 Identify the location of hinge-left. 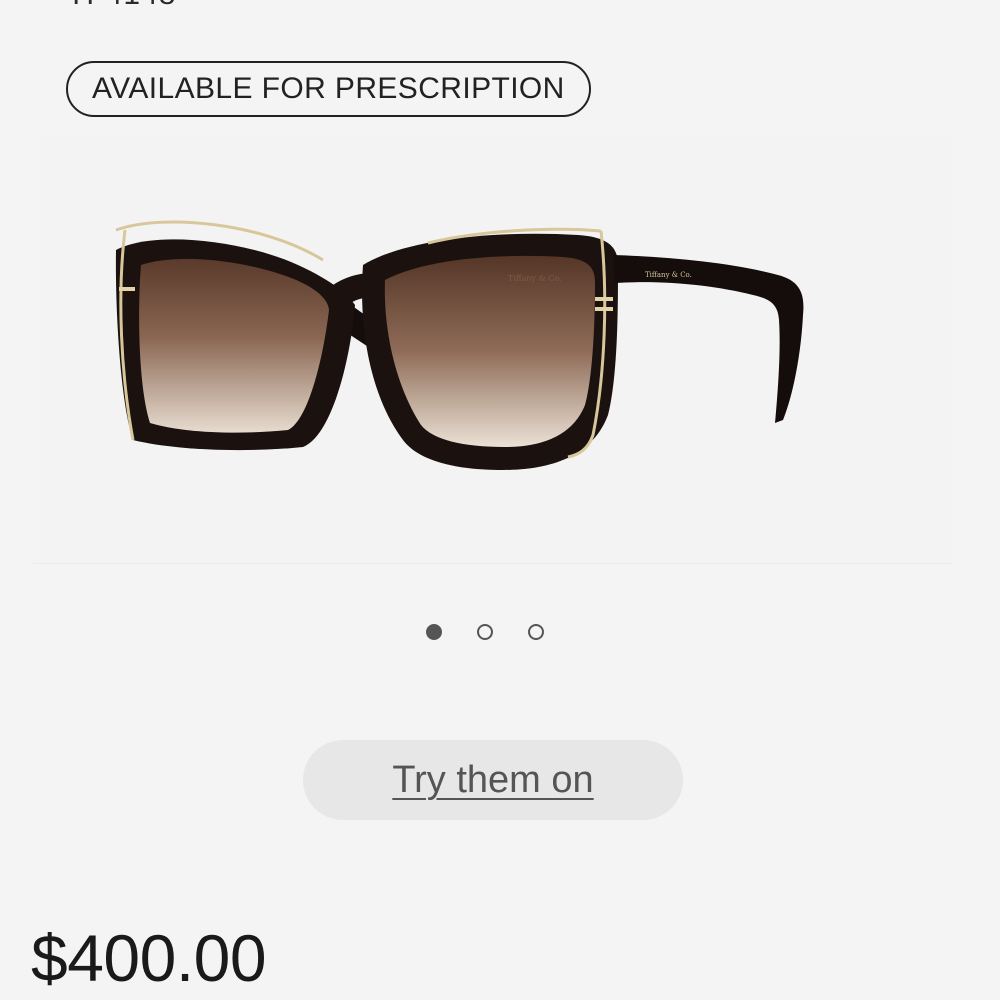
(127, 289).